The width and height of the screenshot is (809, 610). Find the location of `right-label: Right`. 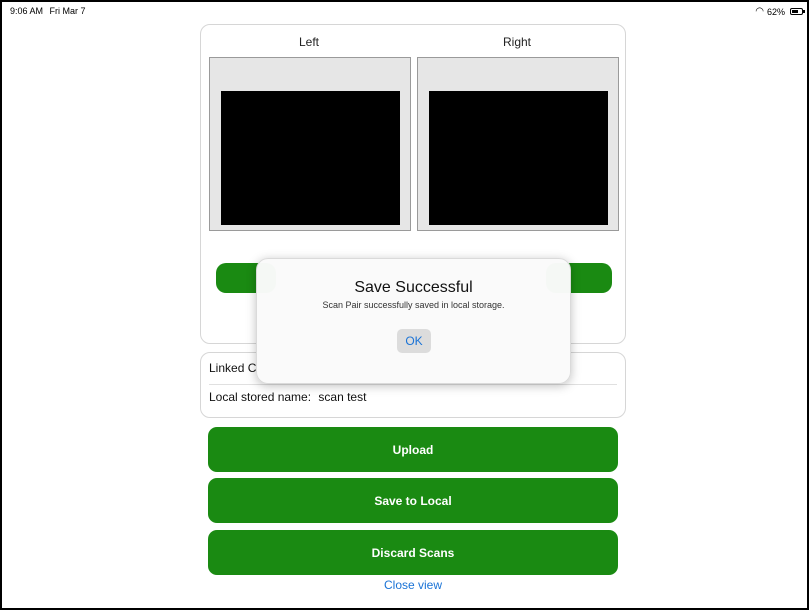

right-label: Right is located at coordinates (516, 42).